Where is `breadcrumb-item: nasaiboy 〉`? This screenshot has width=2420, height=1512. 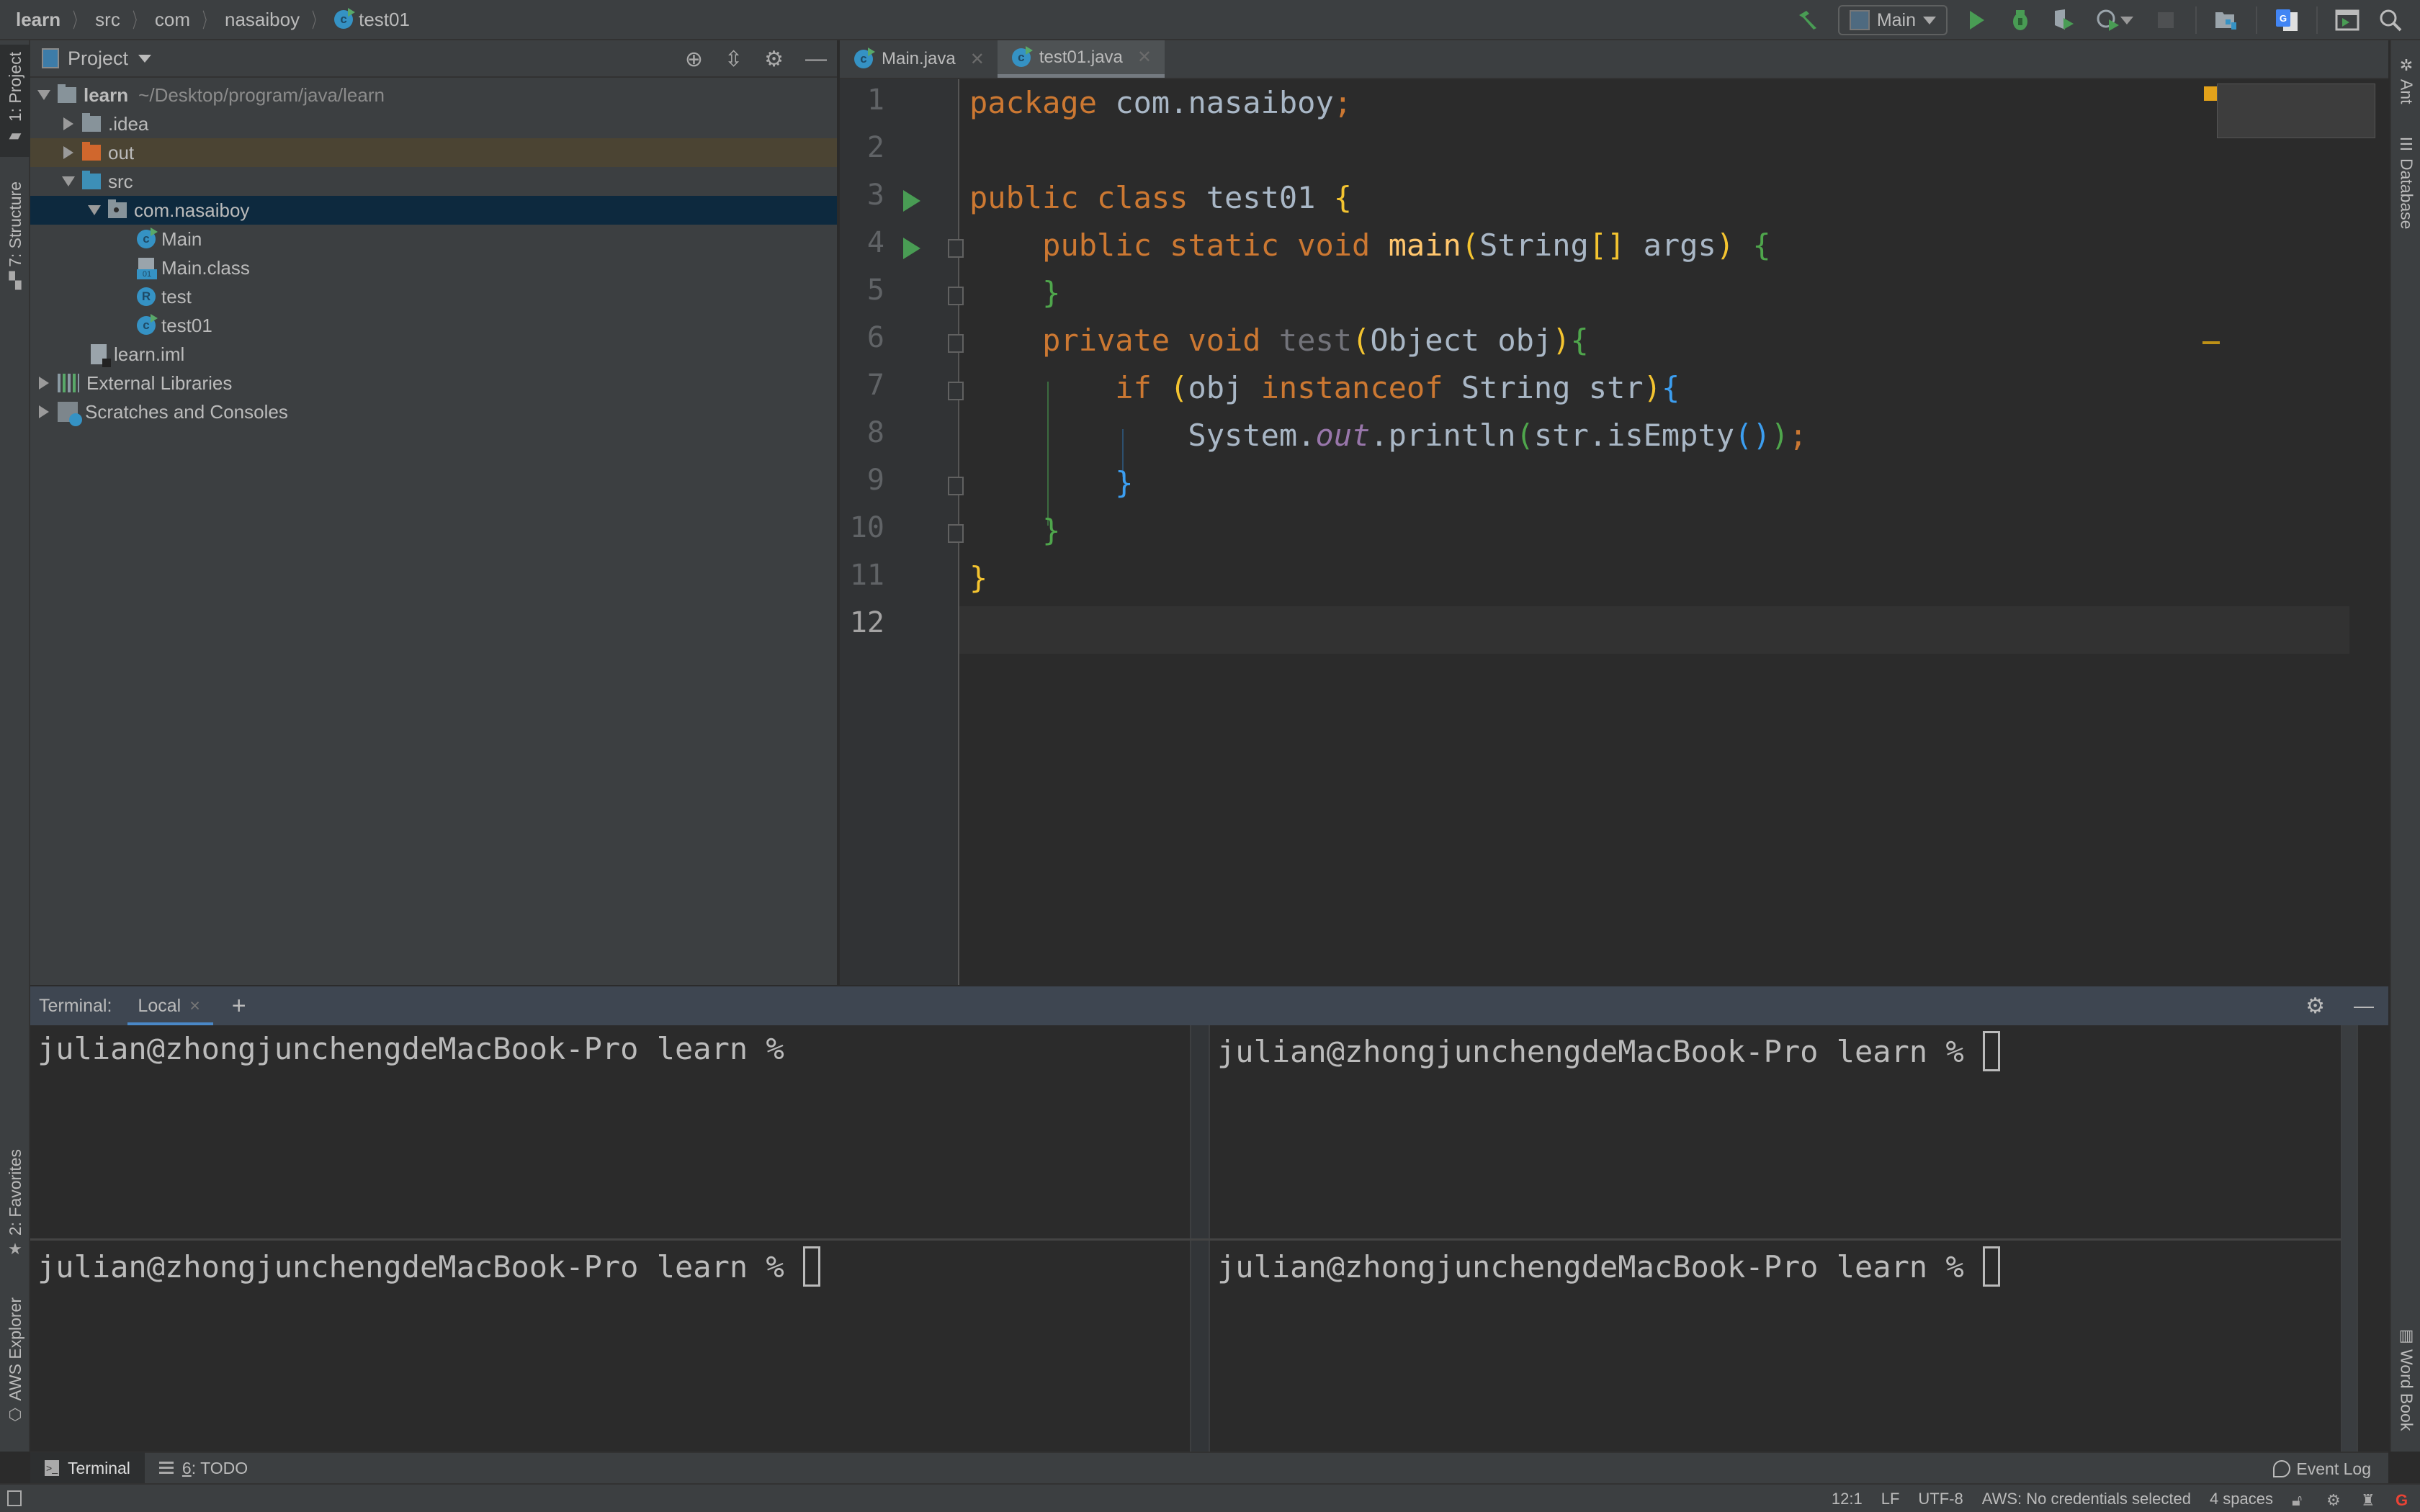
breadcrumb-item: nasaiboy 〉 is located at coordinates (279, 19).